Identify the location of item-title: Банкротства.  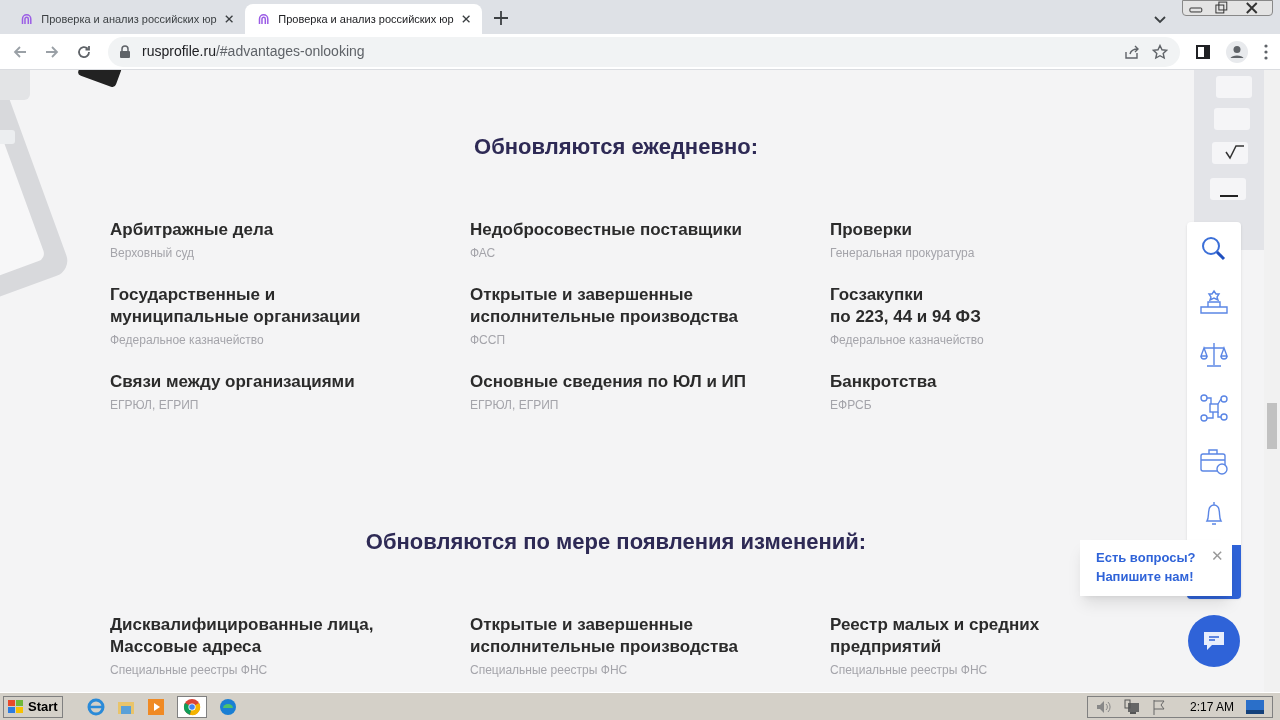
(884, 382).